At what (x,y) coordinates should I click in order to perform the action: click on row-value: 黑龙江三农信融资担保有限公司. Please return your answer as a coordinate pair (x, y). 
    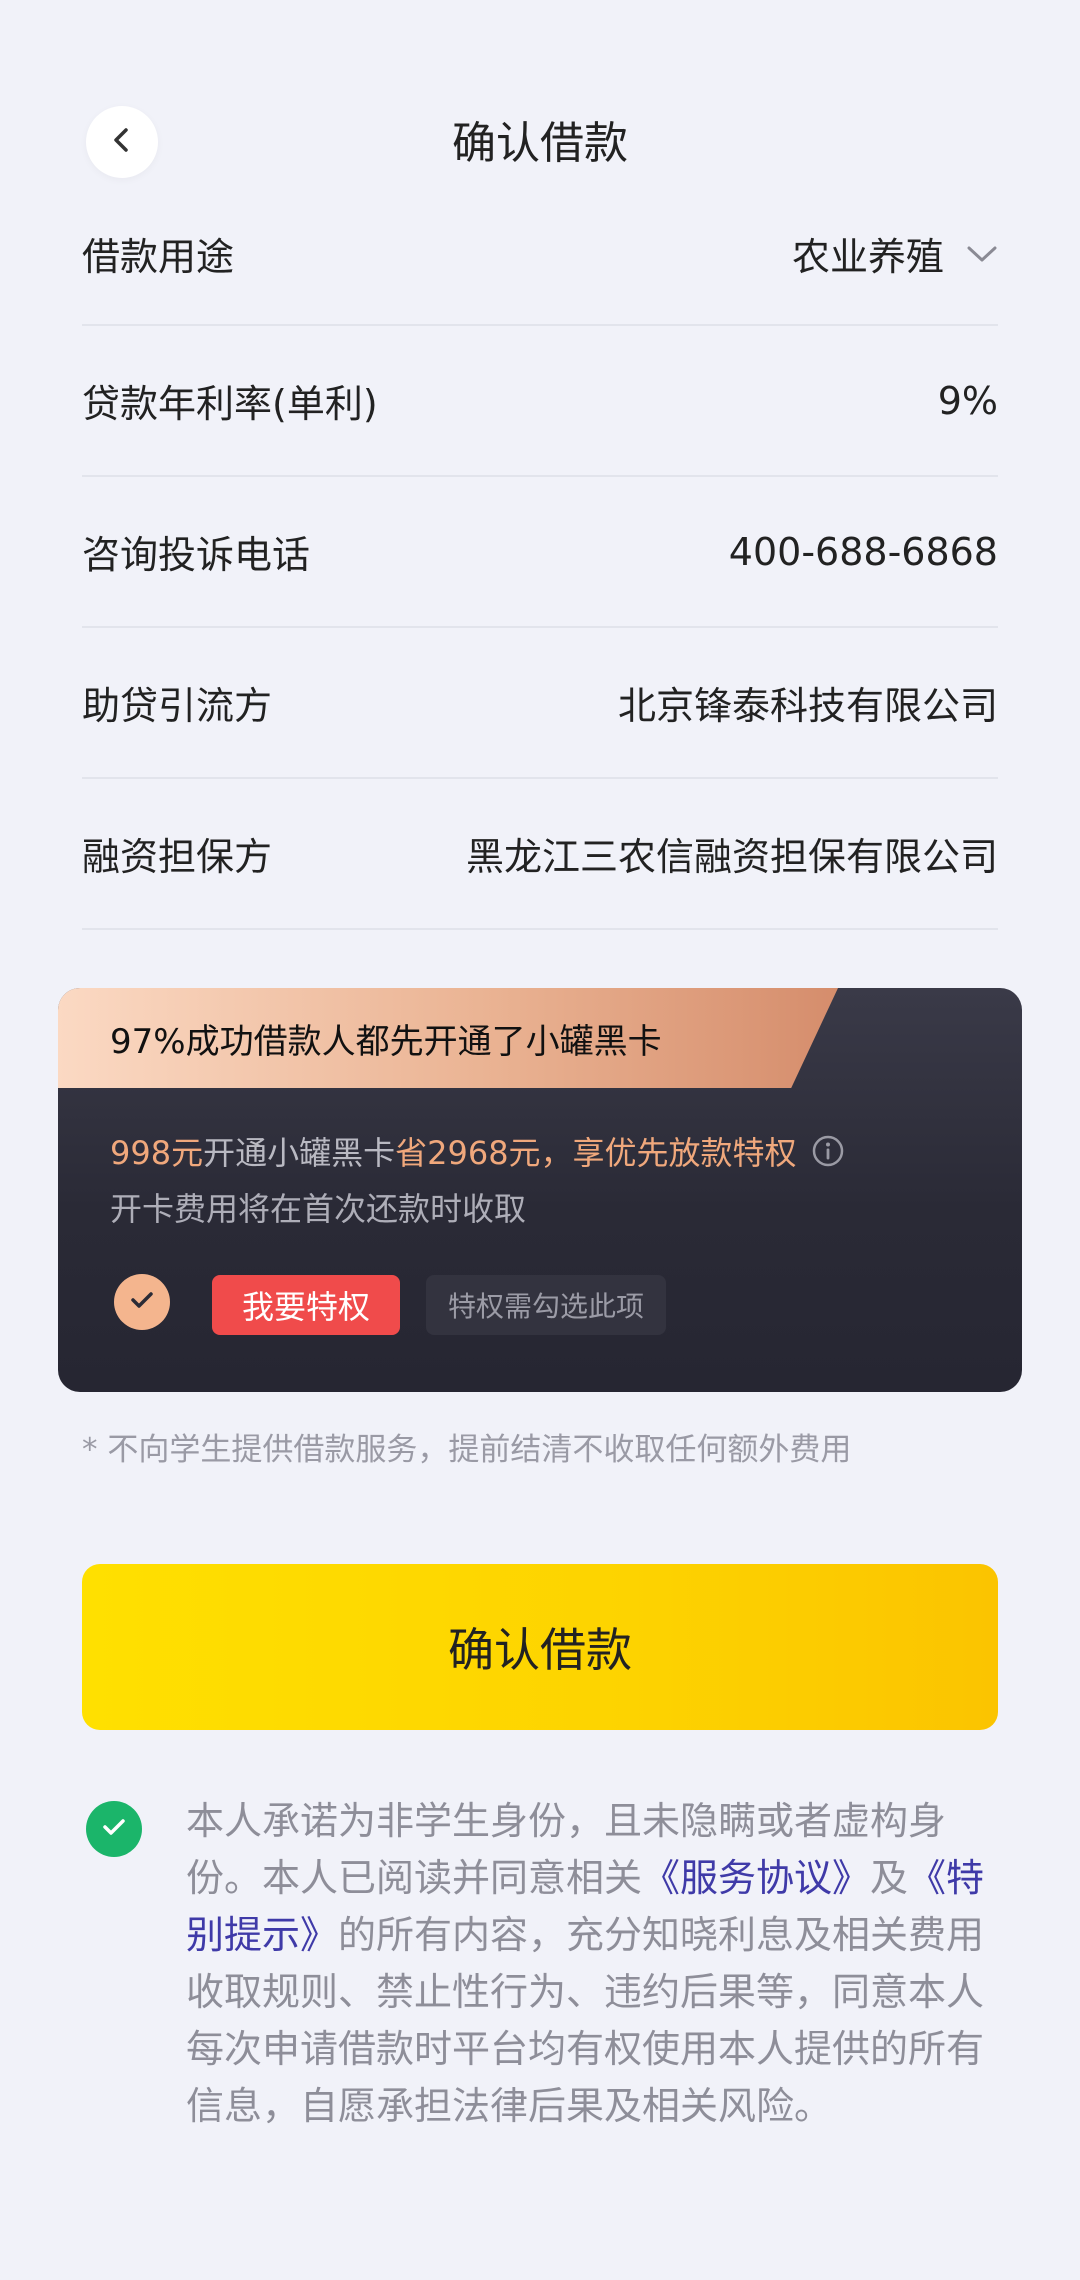
    Looking at the image, I should click on (731, 857).